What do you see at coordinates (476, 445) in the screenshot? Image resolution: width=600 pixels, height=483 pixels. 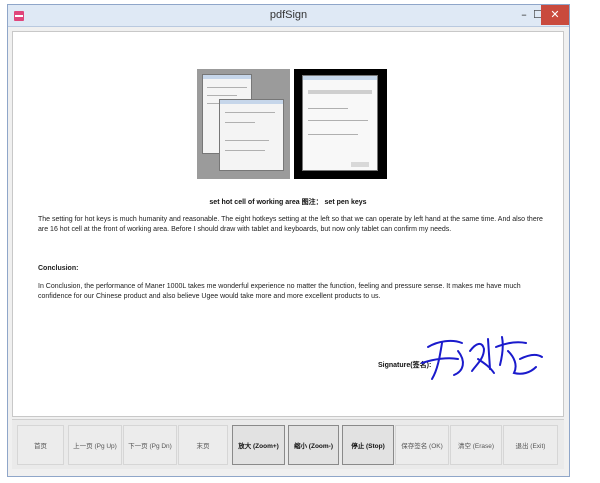 I see `erase-button: 清空 (Erase)` at bounding box center [476, 445].